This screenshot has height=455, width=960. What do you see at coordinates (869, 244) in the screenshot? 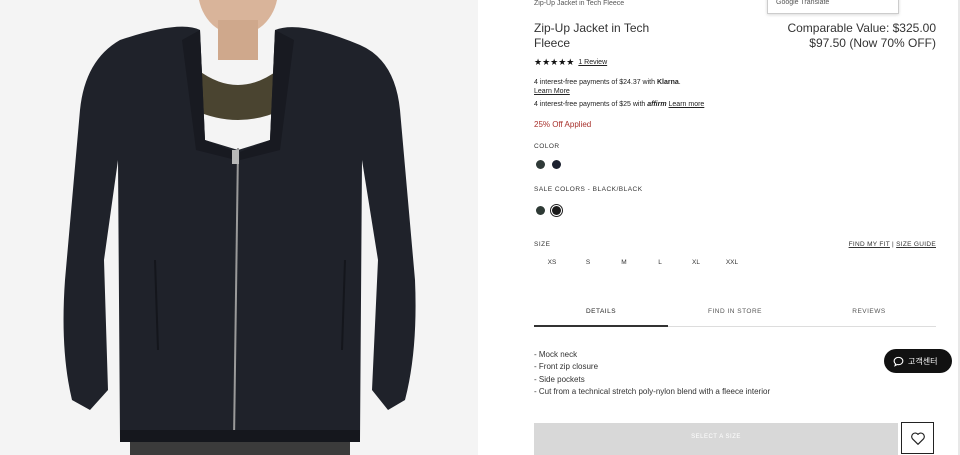
I see `find-my-fit-link: FIND MY FIT` at bounding box center [869, 244].